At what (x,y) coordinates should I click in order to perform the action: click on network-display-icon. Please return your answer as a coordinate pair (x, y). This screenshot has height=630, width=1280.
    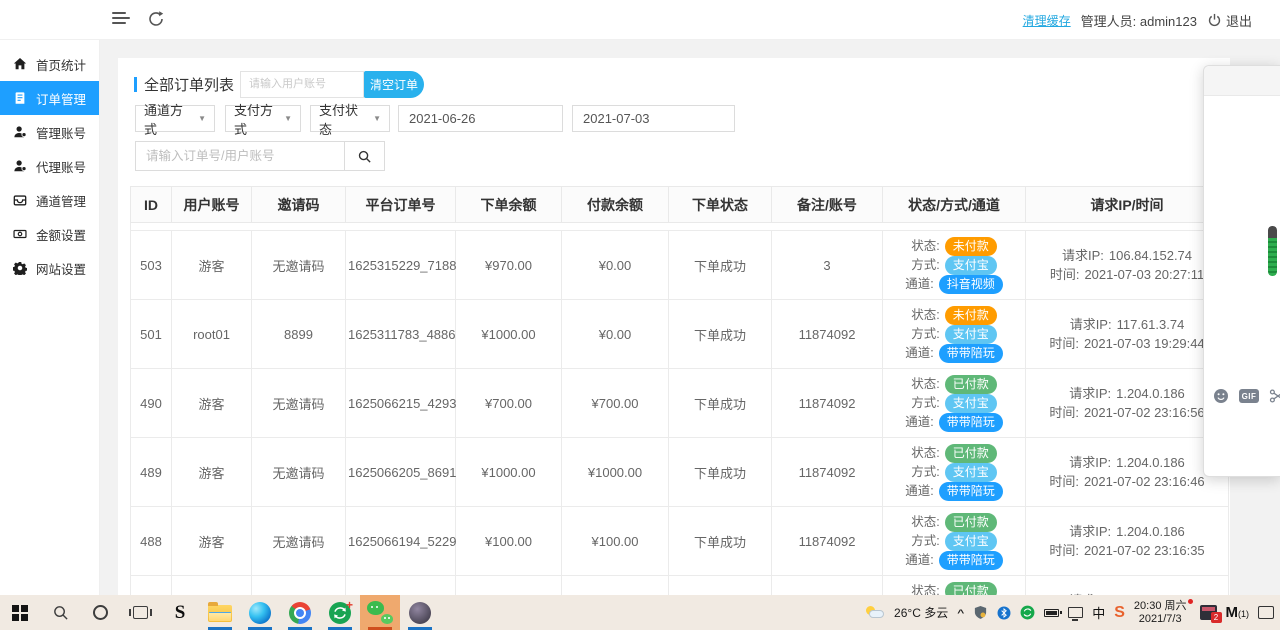
    Looking at the image, I should click on (1076, 614).